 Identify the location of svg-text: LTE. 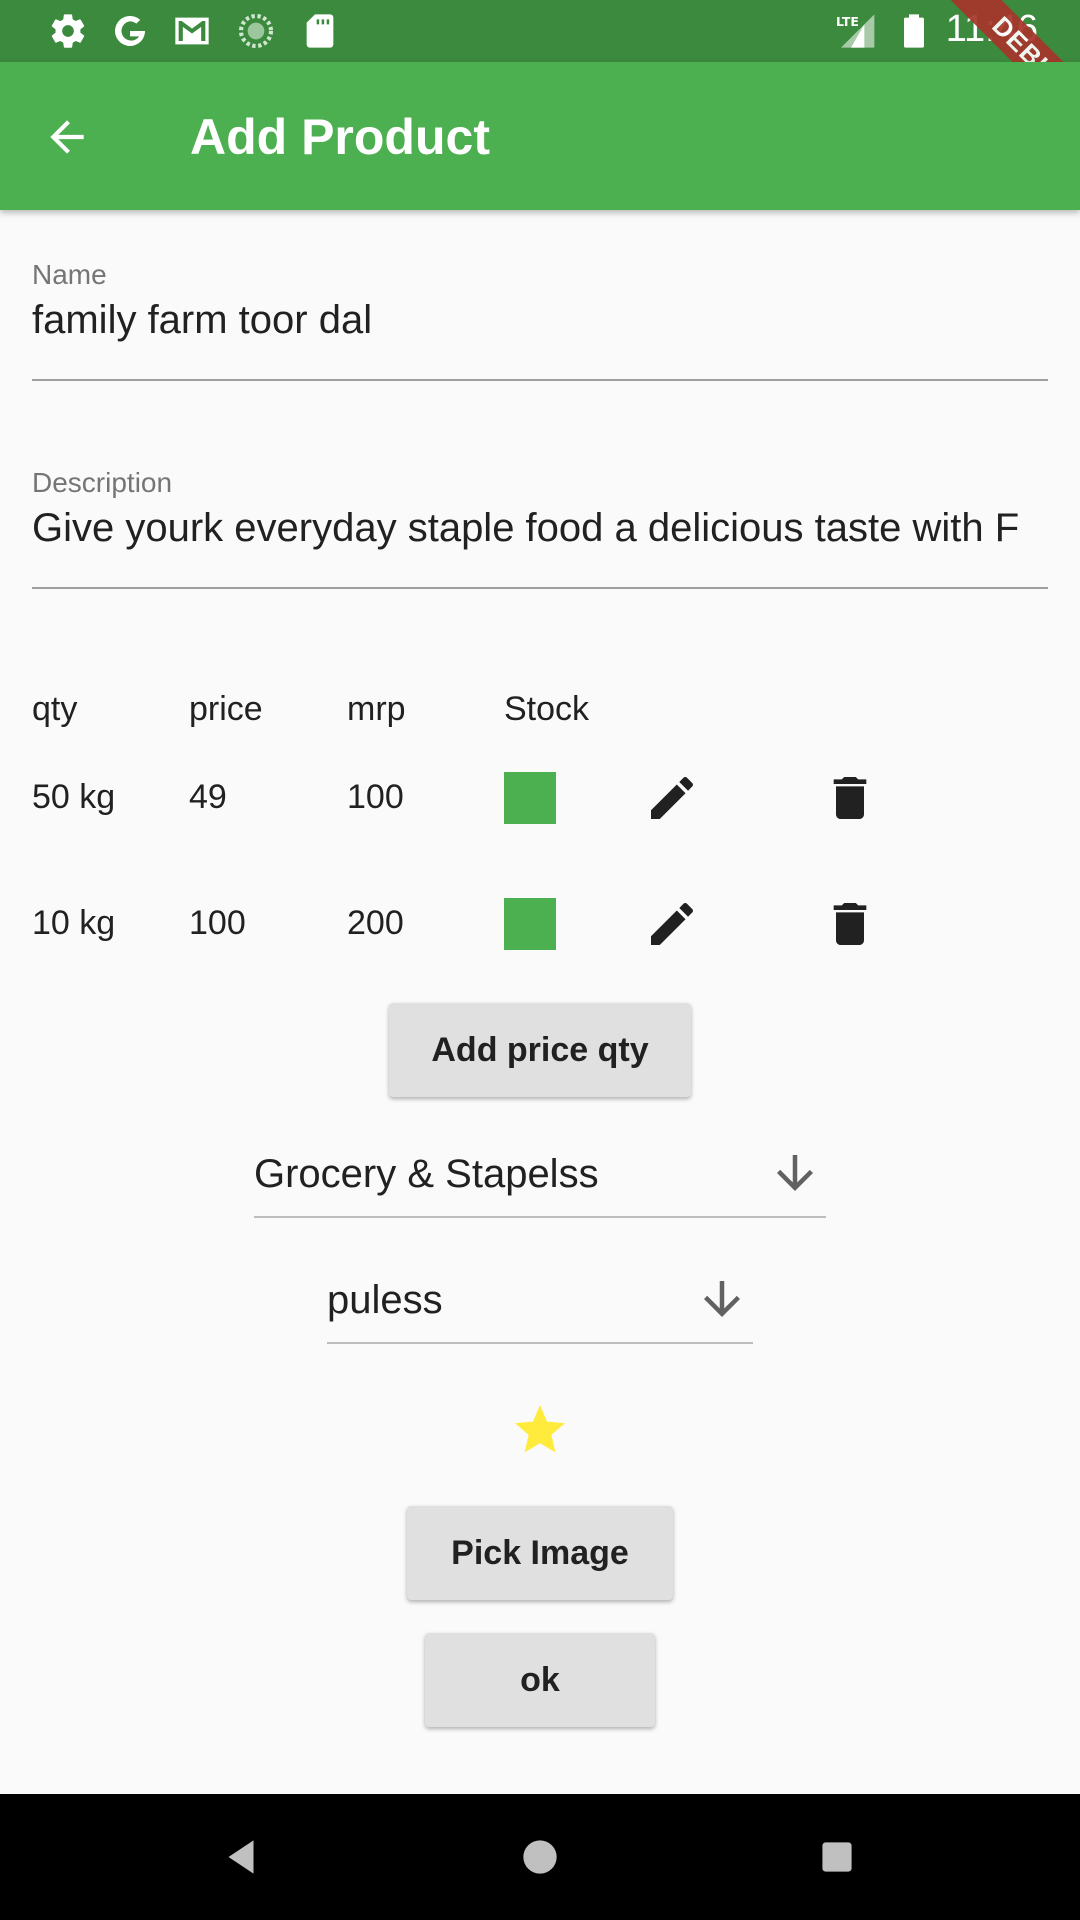
(847, 21).